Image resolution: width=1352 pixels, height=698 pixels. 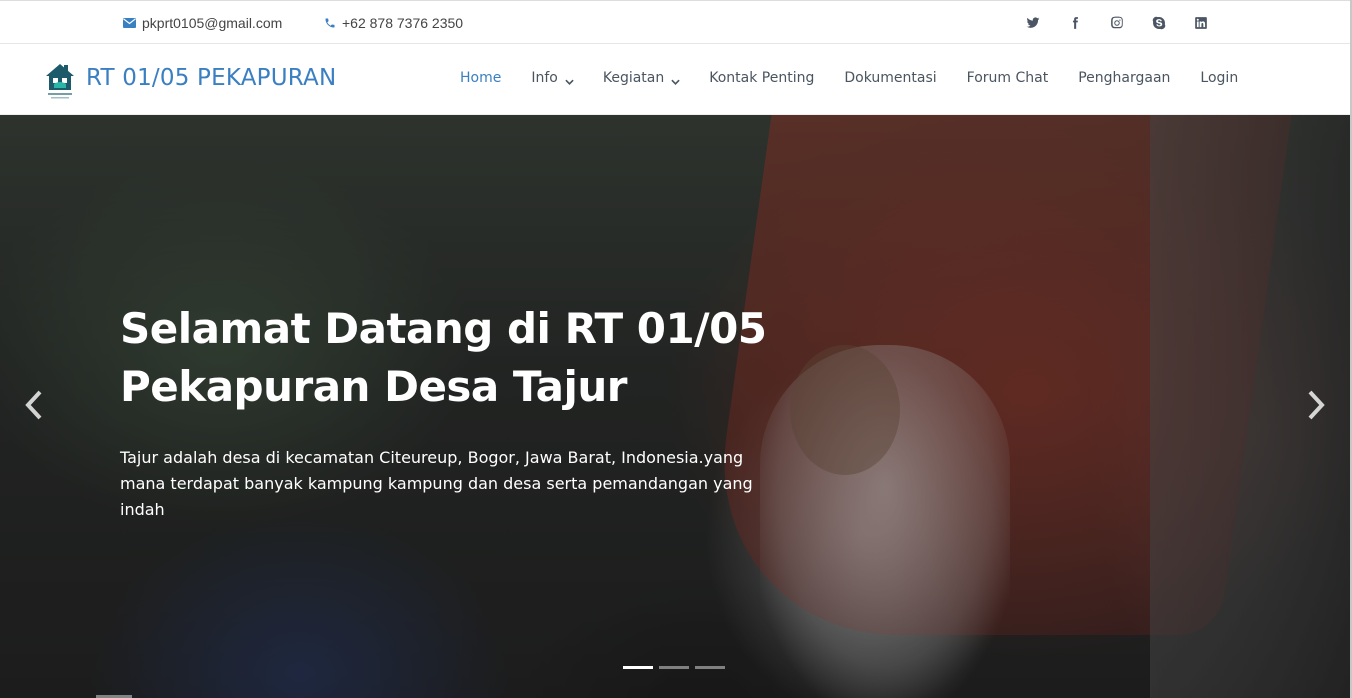 I want to click on phone-icon, so click(x=330, y=23).